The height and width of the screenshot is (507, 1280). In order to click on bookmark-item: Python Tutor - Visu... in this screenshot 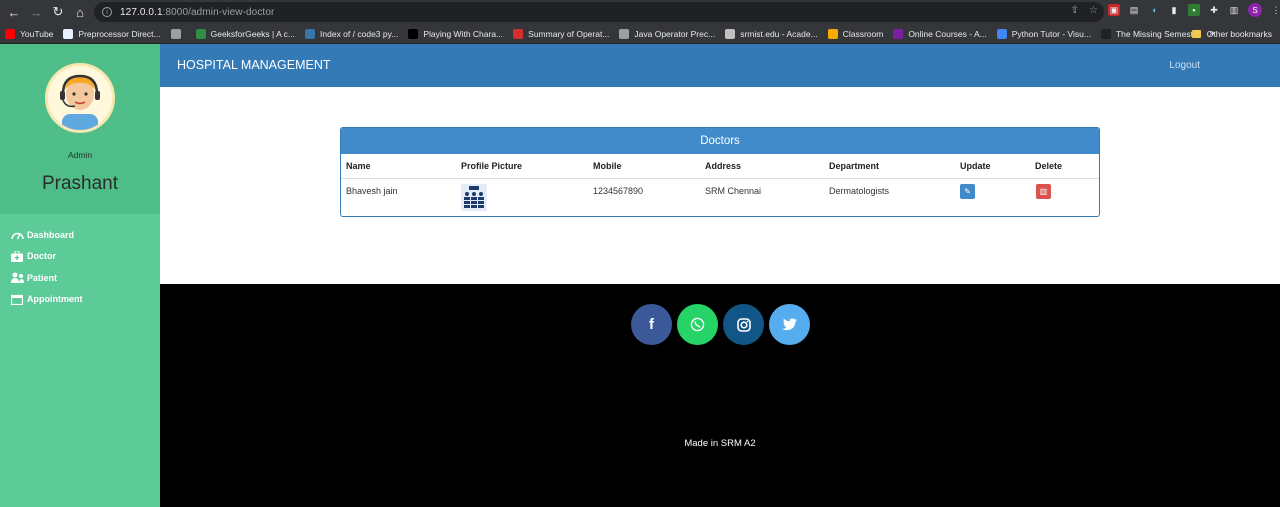, I will do `click(1044, 34)`.